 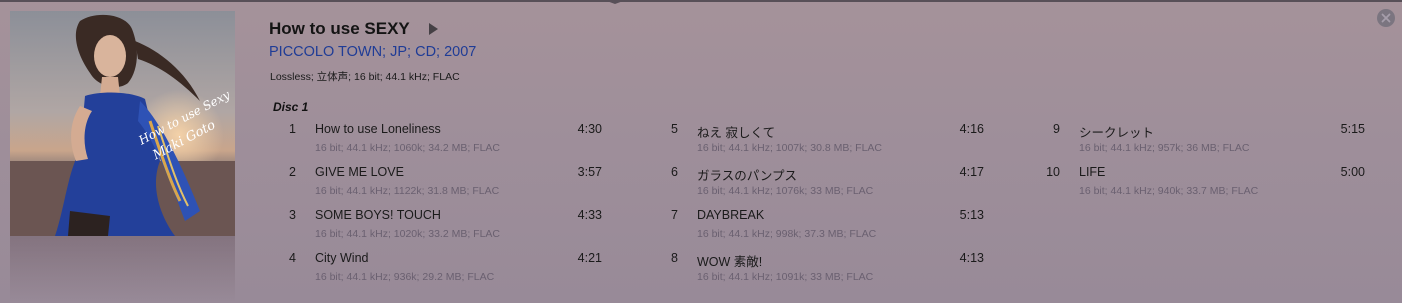 I want to click on album-artwork: How to use Sexy Maki Goto, so click(x=122, y=123).